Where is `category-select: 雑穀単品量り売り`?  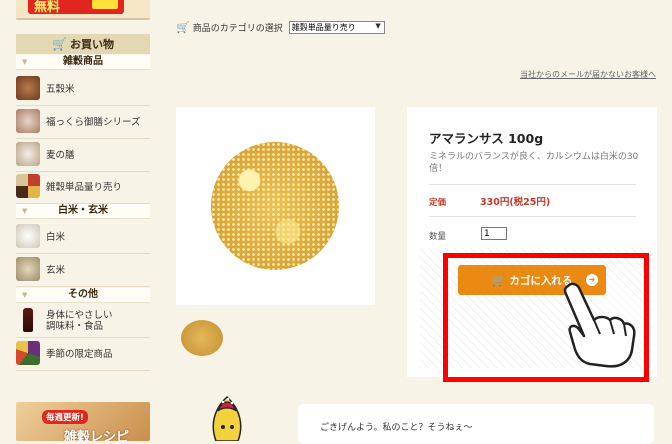 category-select: 雑穀単品量り売り is located at coordinates (336, 27).